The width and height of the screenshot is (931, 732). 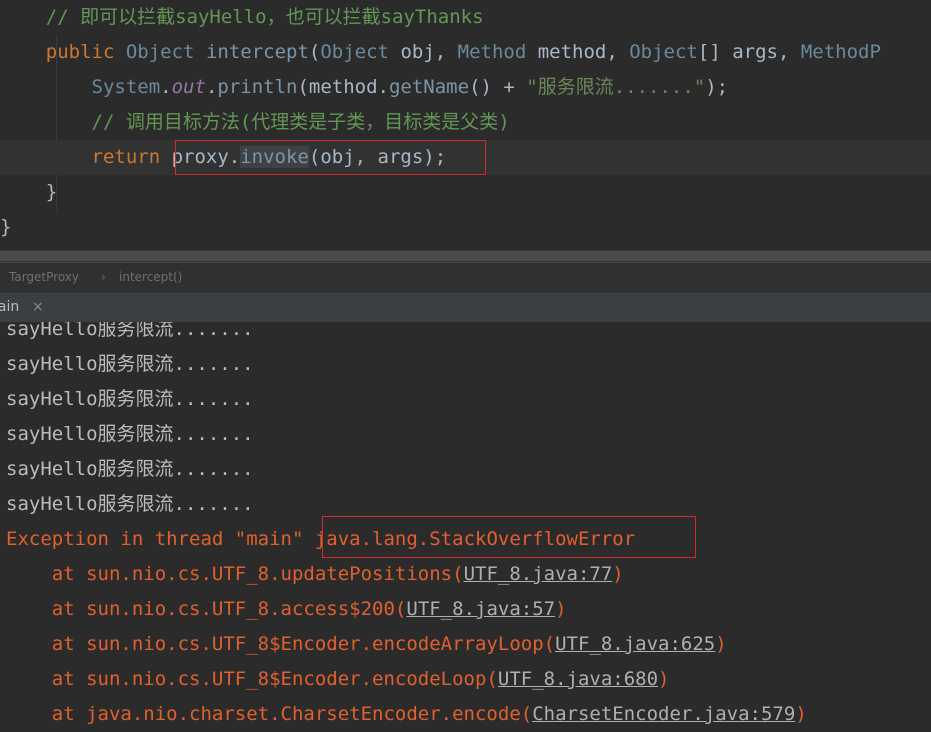 I want to click on annotation-box-exception, so click(x=509, y=537).